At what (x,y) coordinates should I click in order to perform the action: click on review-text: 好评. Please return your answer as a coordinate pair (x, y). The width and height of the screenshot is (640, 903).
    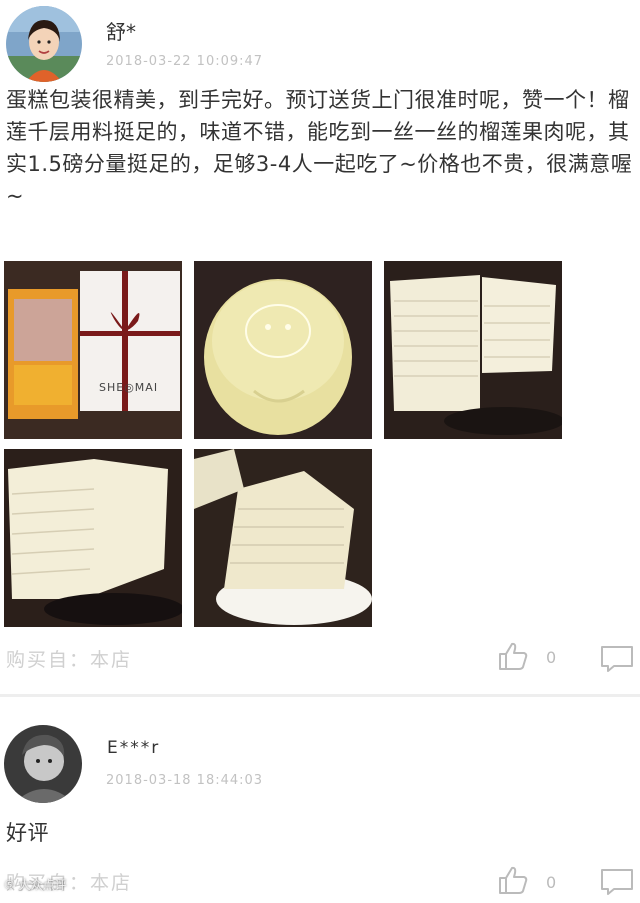
    Looking at the image, I should click on (27, 833).